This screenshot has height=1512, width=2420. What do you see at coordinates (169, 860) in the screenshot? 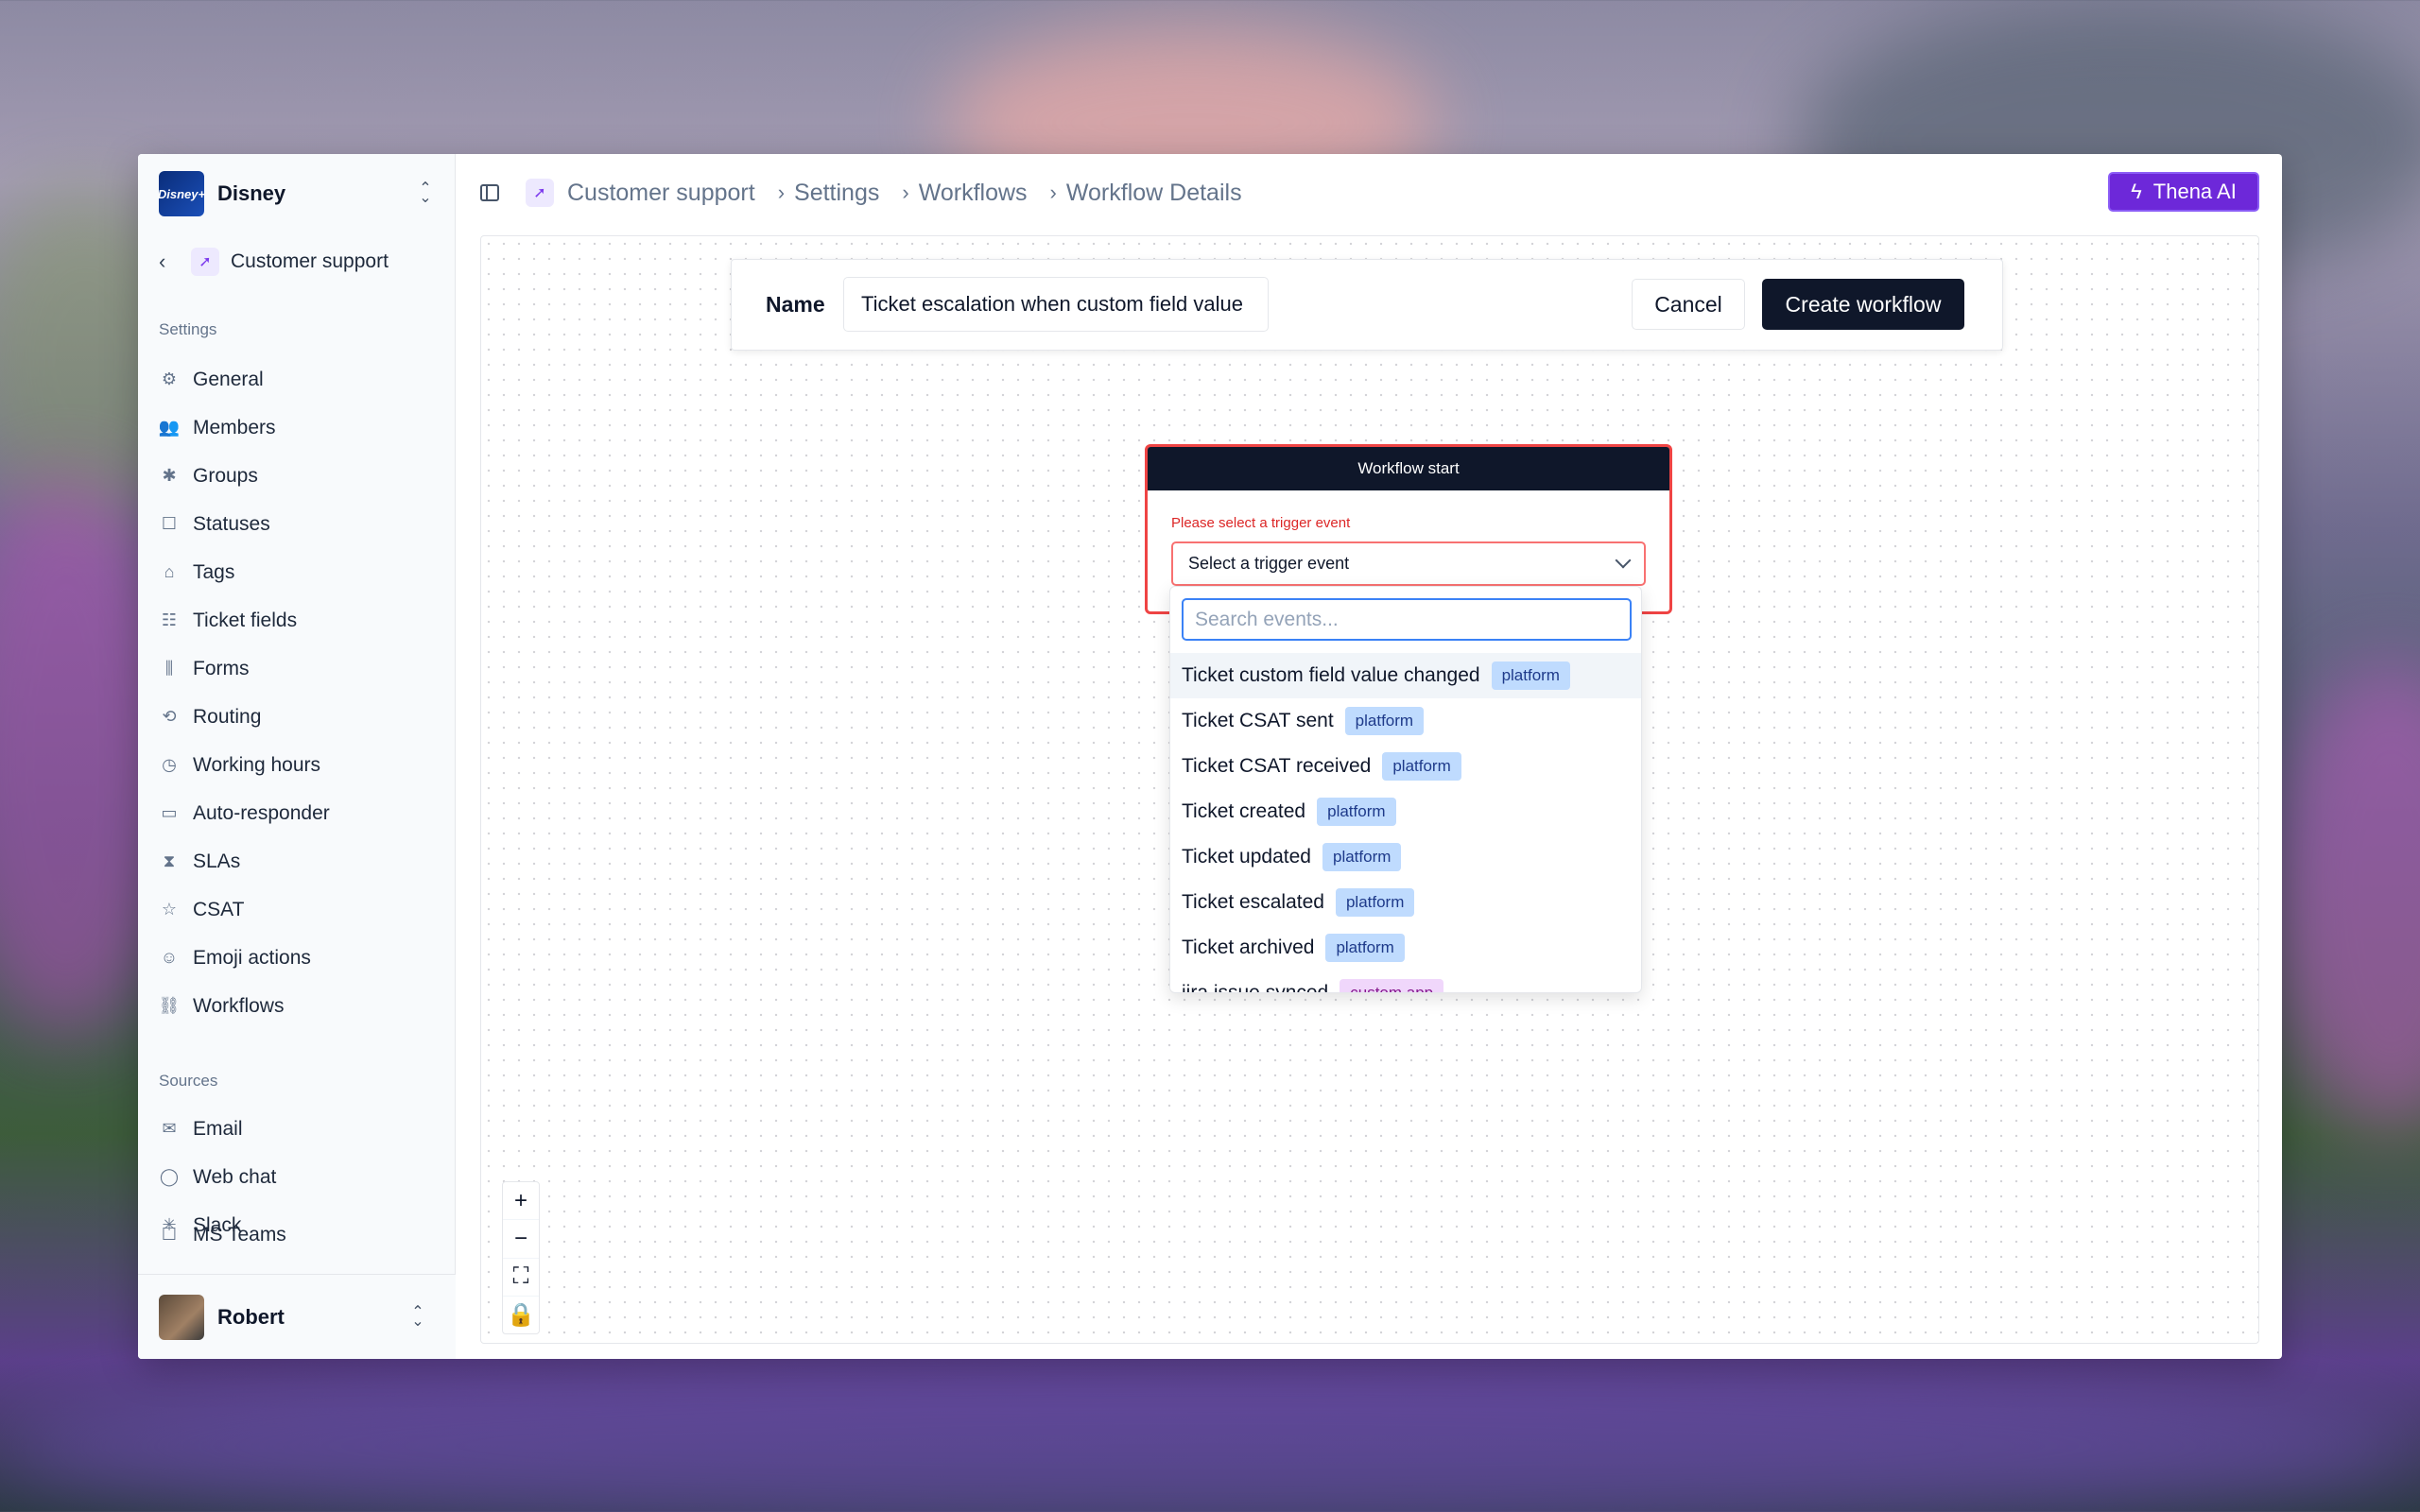
I see `hourglass-icon: ⧗` at bounding box center [169, 860].